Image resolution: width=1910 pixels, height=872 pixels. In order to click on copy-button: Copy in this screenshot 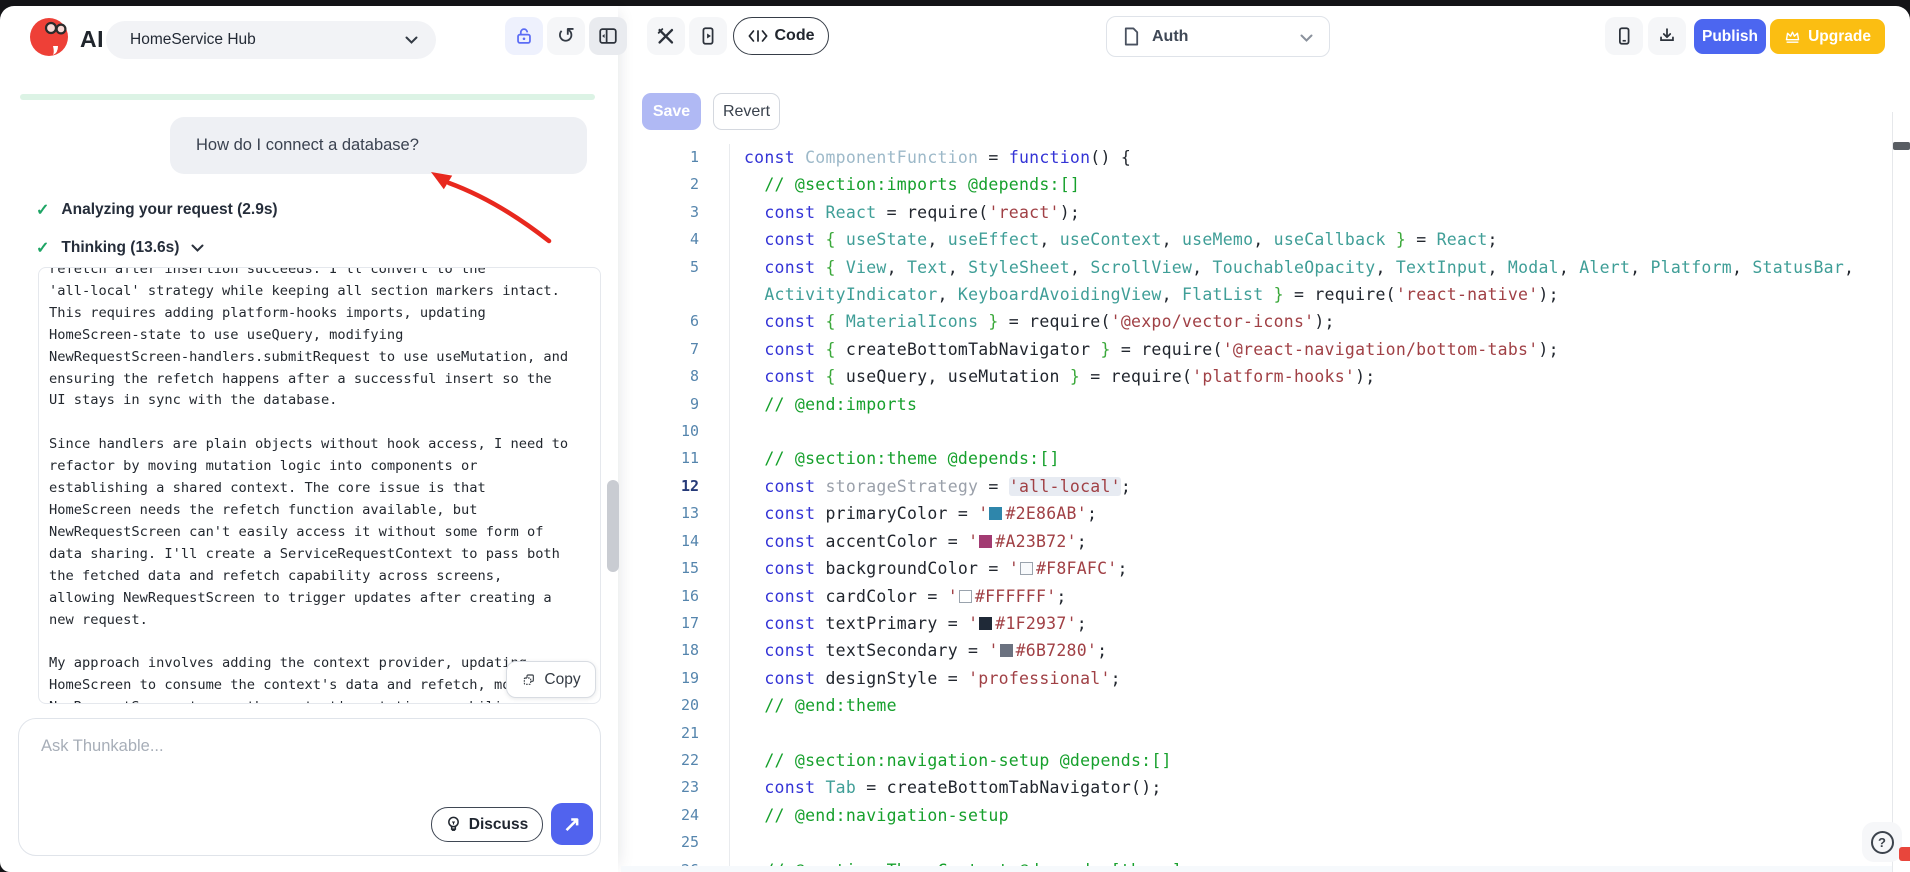, I will do `click(551, 679)`.